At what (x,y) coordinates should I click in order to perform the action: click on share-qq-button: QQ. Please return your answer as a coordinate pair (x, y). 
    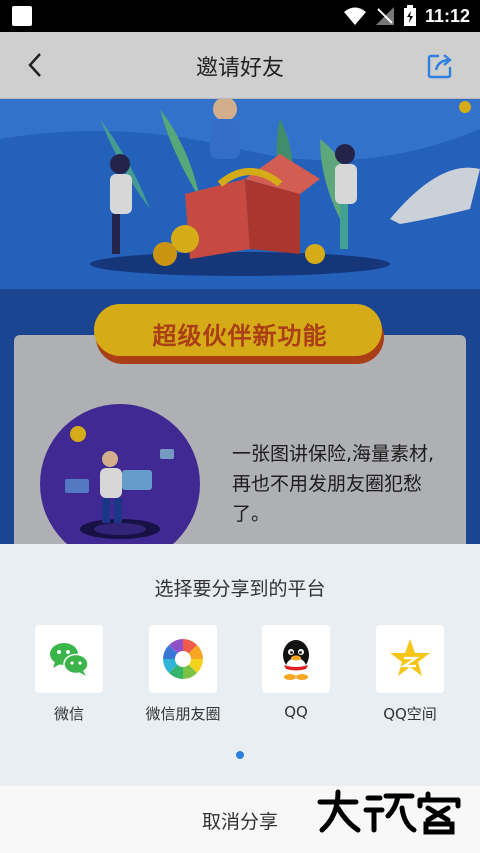
    Looking at the image, I should click on (296, 680).